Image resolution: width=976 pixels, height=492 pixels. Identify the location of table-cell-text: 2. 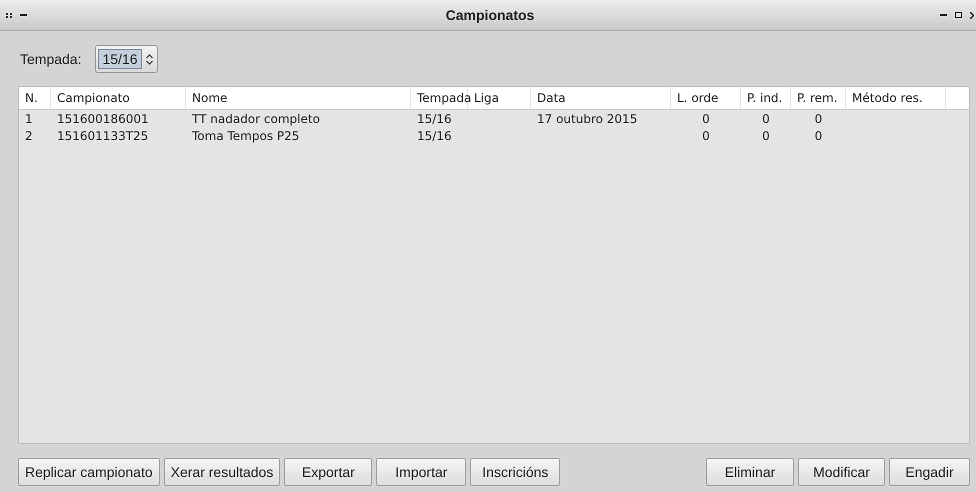
(29, 135).